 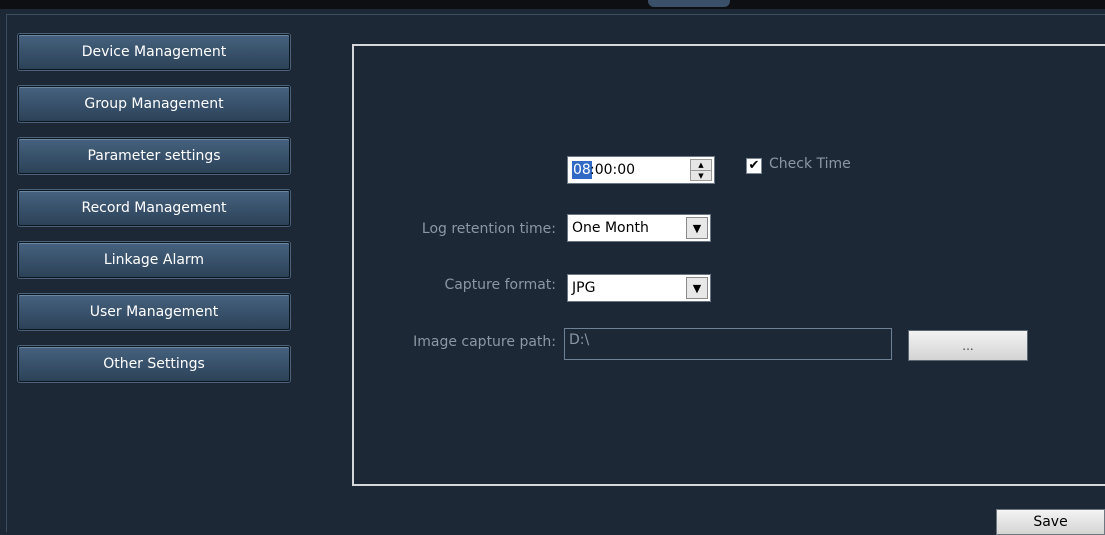 I want to click on time-hour-selection: 08, so click(x=582, y=170).